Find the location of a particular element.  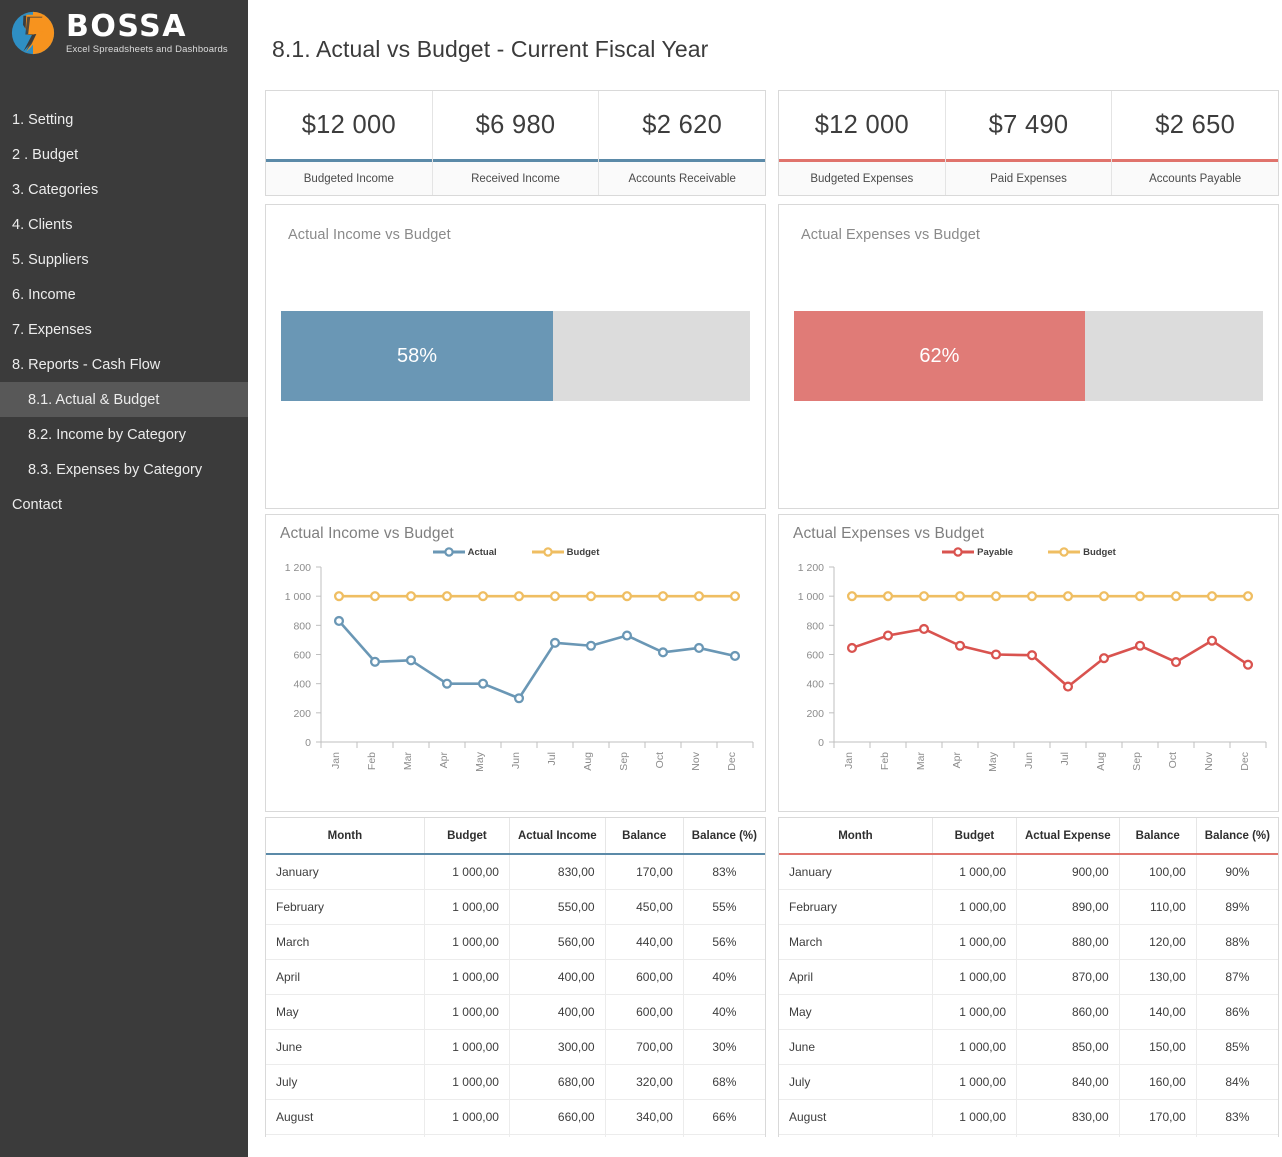

sidebar-item-7-expenses: 7. Expenses is located at coordinates (124, 329).